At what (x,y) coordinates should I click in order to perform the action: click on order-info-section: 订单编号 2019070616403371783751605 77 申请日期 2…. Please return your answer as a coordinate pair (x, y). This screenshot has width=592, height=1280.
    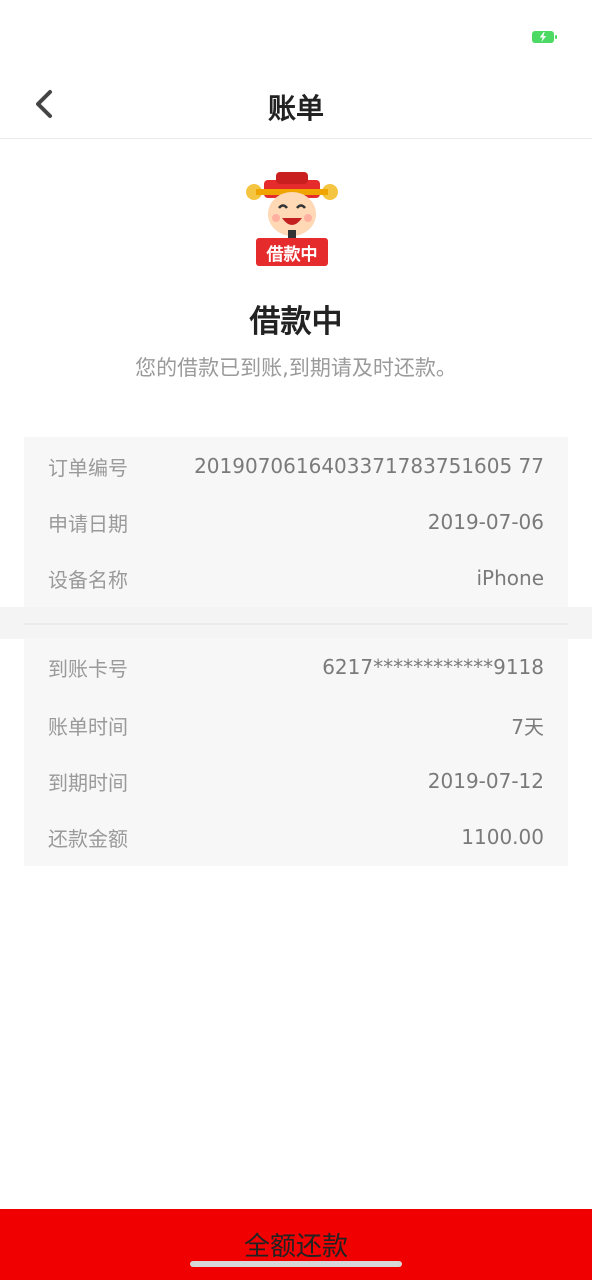
    Looking at the image, I should click on (296, 530).